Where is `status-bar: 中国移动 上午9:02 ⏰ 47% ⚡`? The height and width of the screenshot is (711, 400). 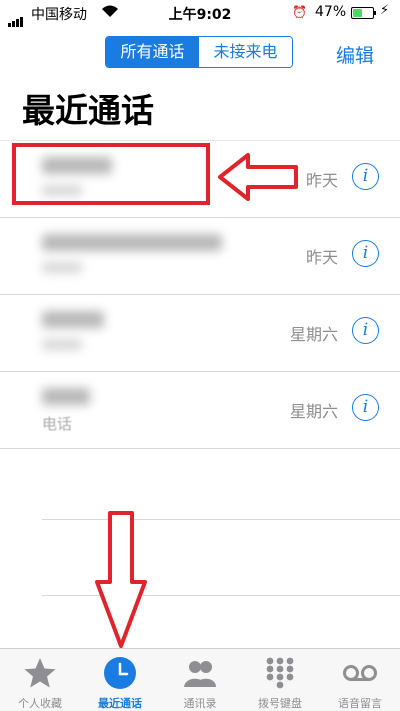
status-bar: 中国移动 上午9:02 ⏰ 47% ⚡ is located at coordinates (200, 13).